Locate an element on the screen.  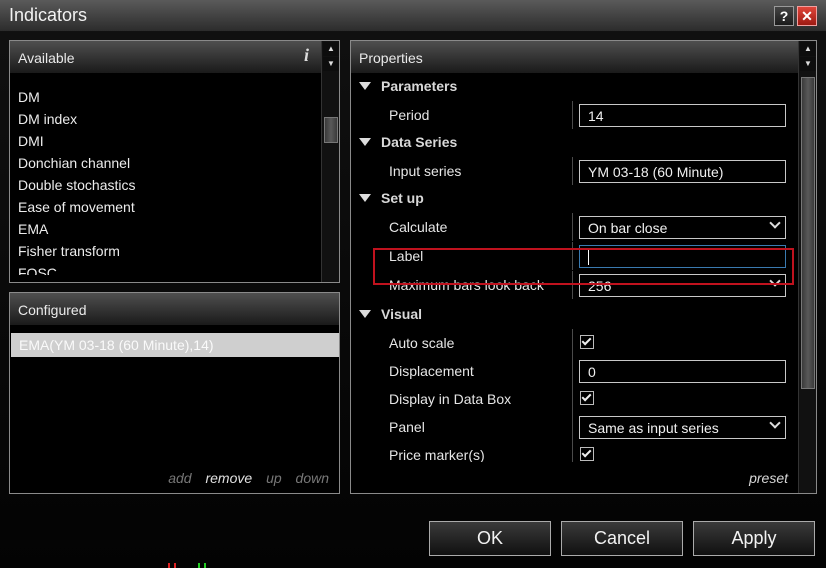
window-title: Indicators is located at coordinates (48, 15).